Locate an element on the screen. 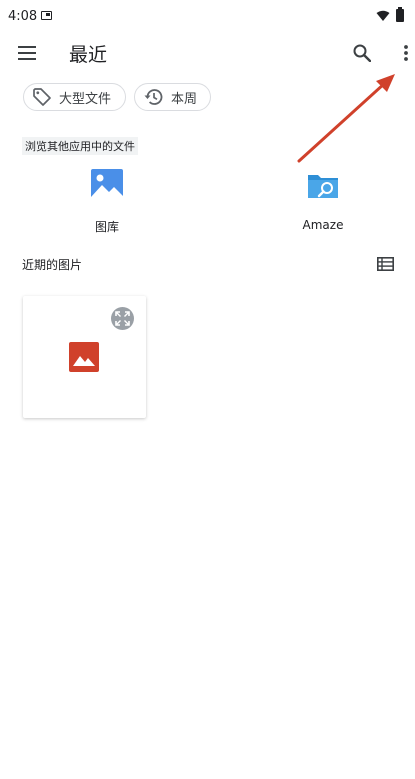  app-gallery: 图库 is located at coordinates (107, 201).